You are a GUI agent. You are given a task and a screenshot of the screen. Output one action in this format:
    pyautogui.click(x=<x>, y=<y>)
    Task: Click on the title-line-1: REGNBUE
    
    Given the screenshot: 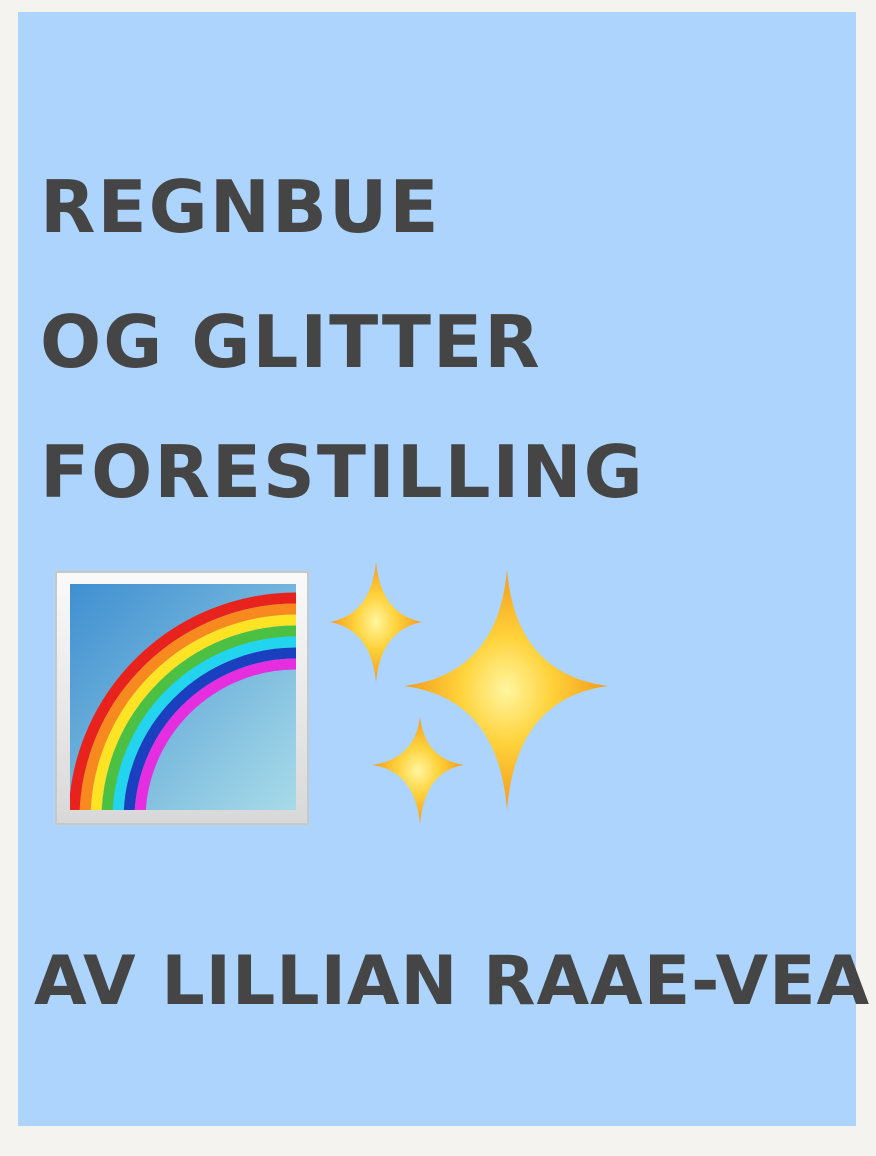 What is the action you would take?
    pyautogui.click(x=240, y=207)
    